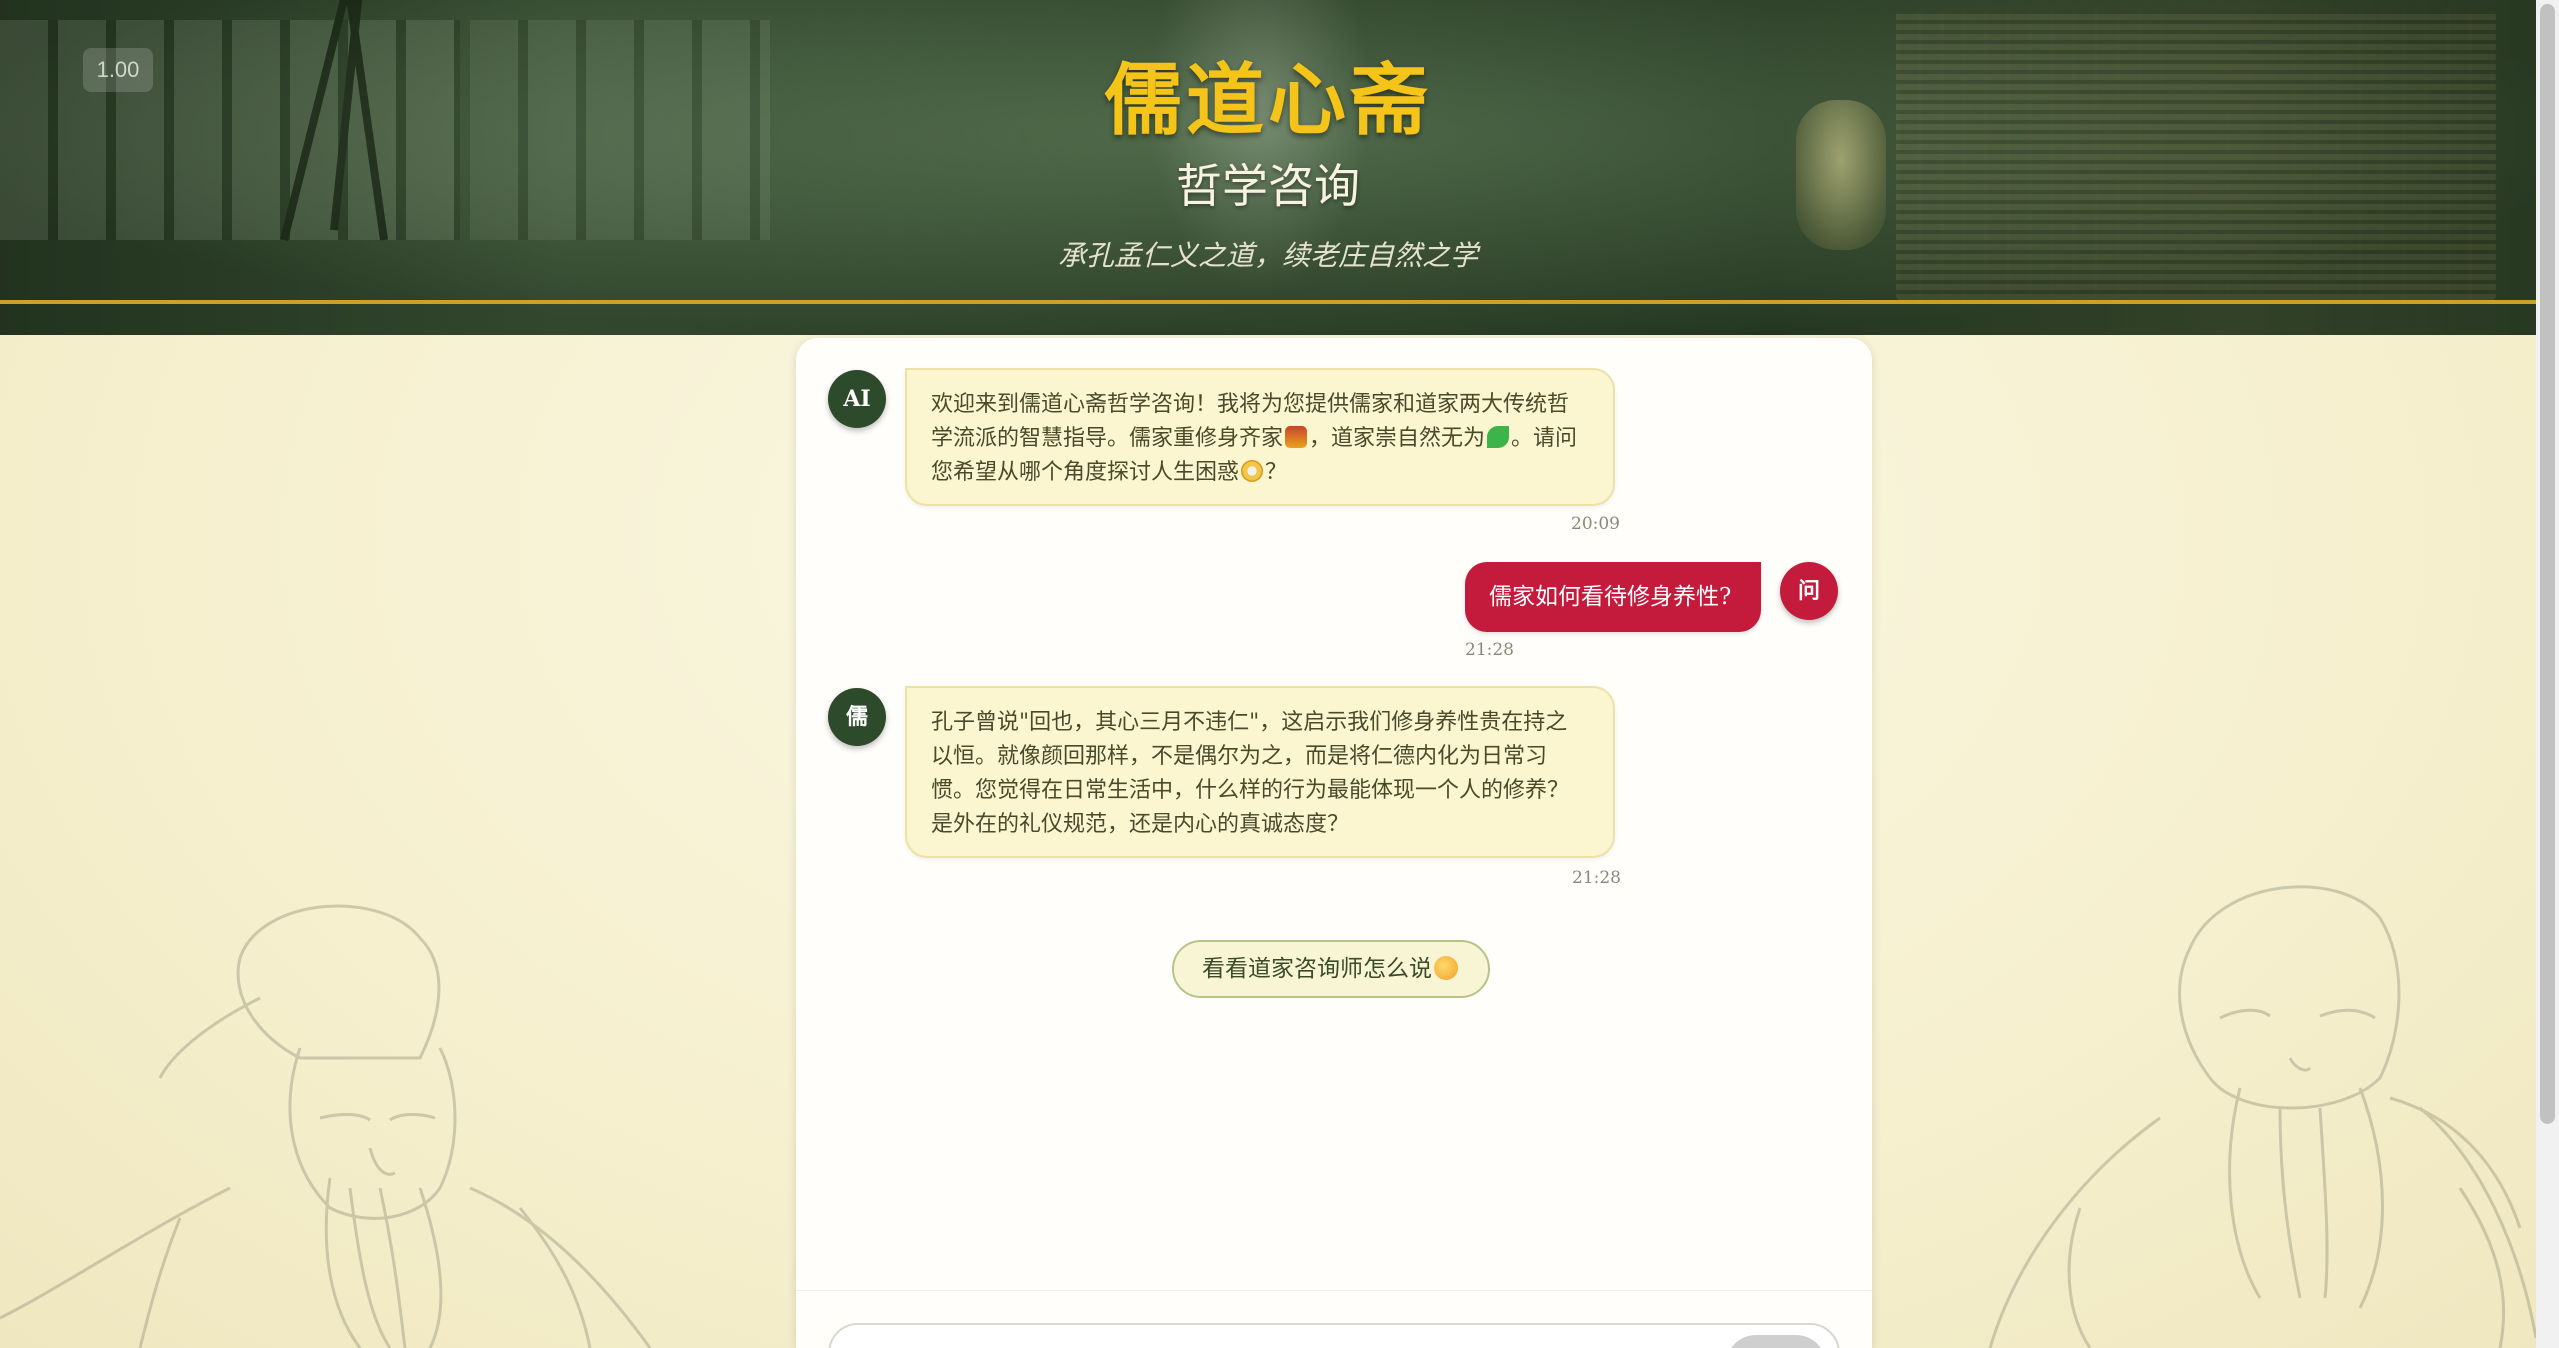 The image size is (2559, 1348). What do you see at coordinates (1267, 100) in the screenshot?
I see `app-title: 儒道心斋` at bounding box center [1267, 100].